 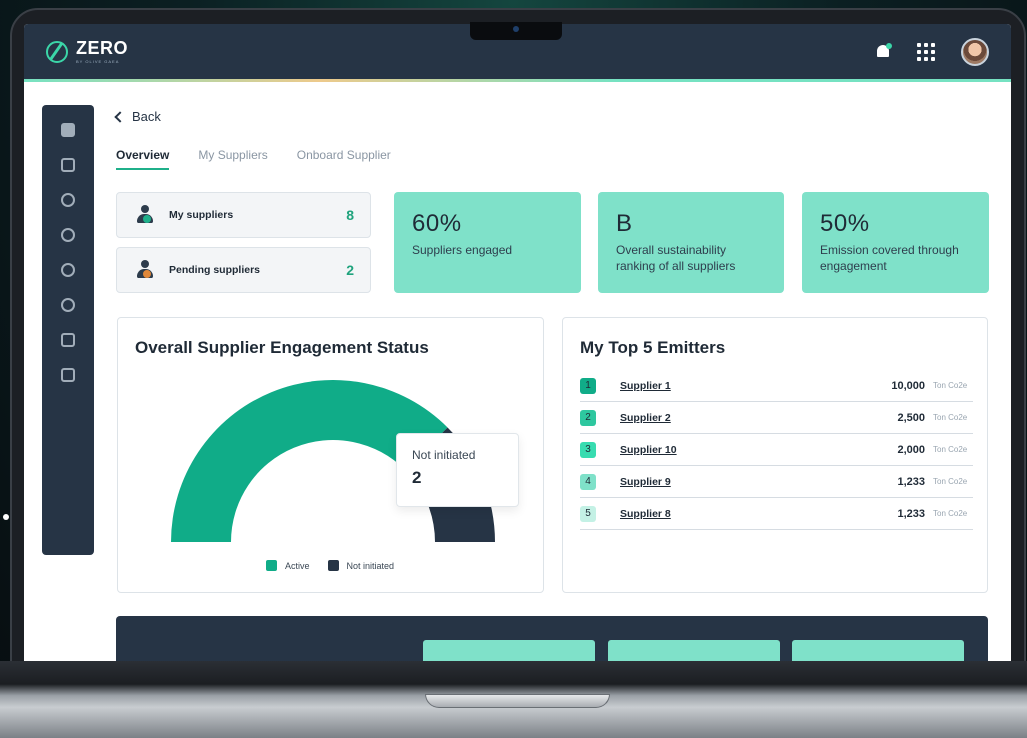 I want to click on camera-icon, so click(x=516, y=29).